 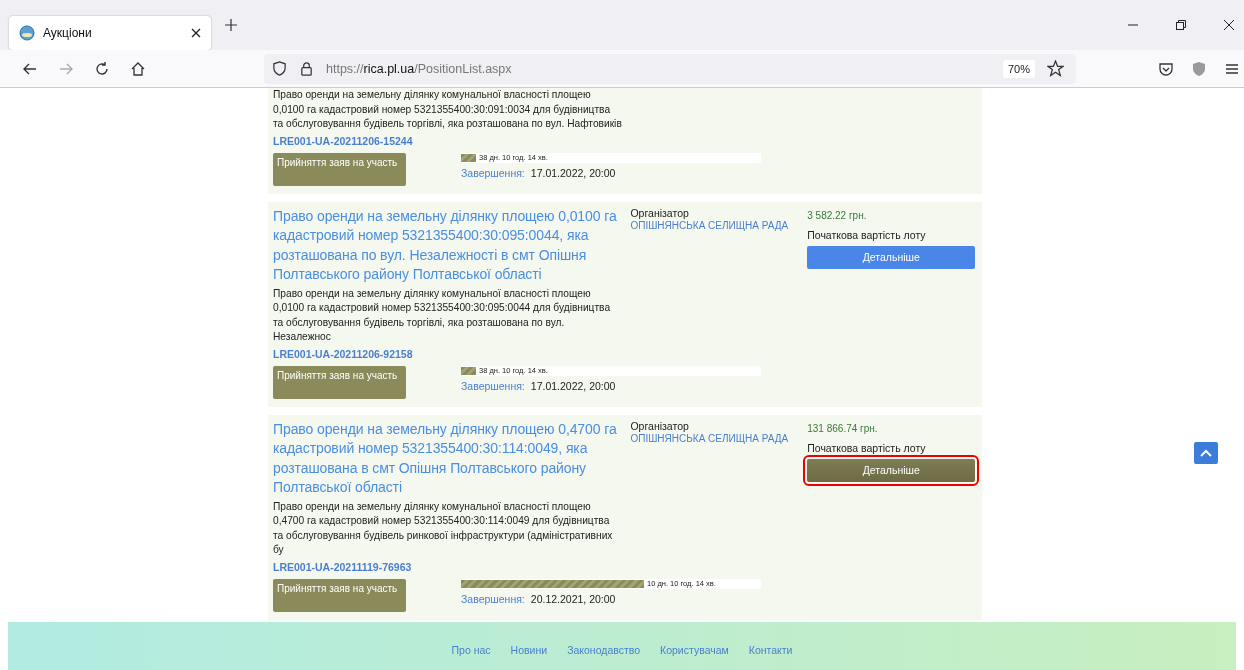 I want to click on tab-title: Аукціони, so click(x=68, y=33).